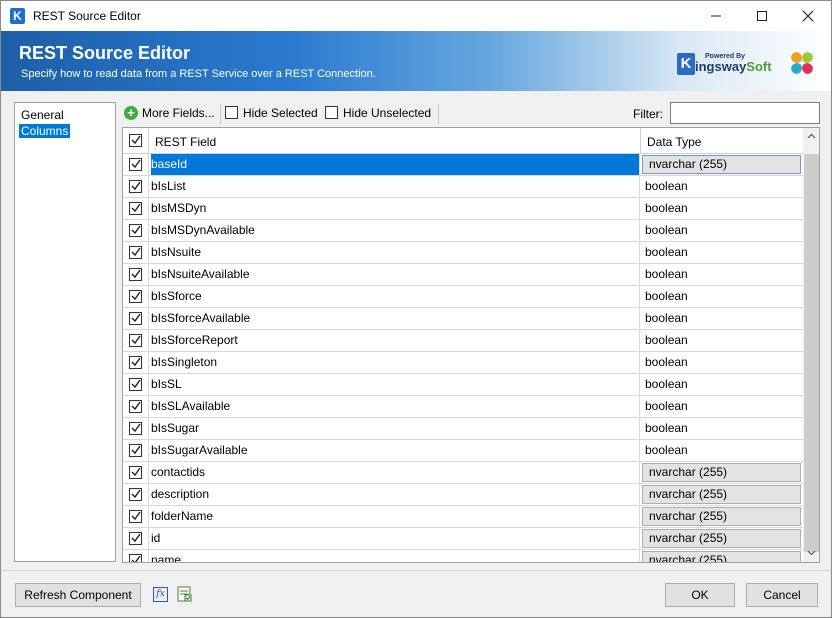  Describe the element at coordinates (745, 113) in the screenshot. I see `filter-input` at that location.